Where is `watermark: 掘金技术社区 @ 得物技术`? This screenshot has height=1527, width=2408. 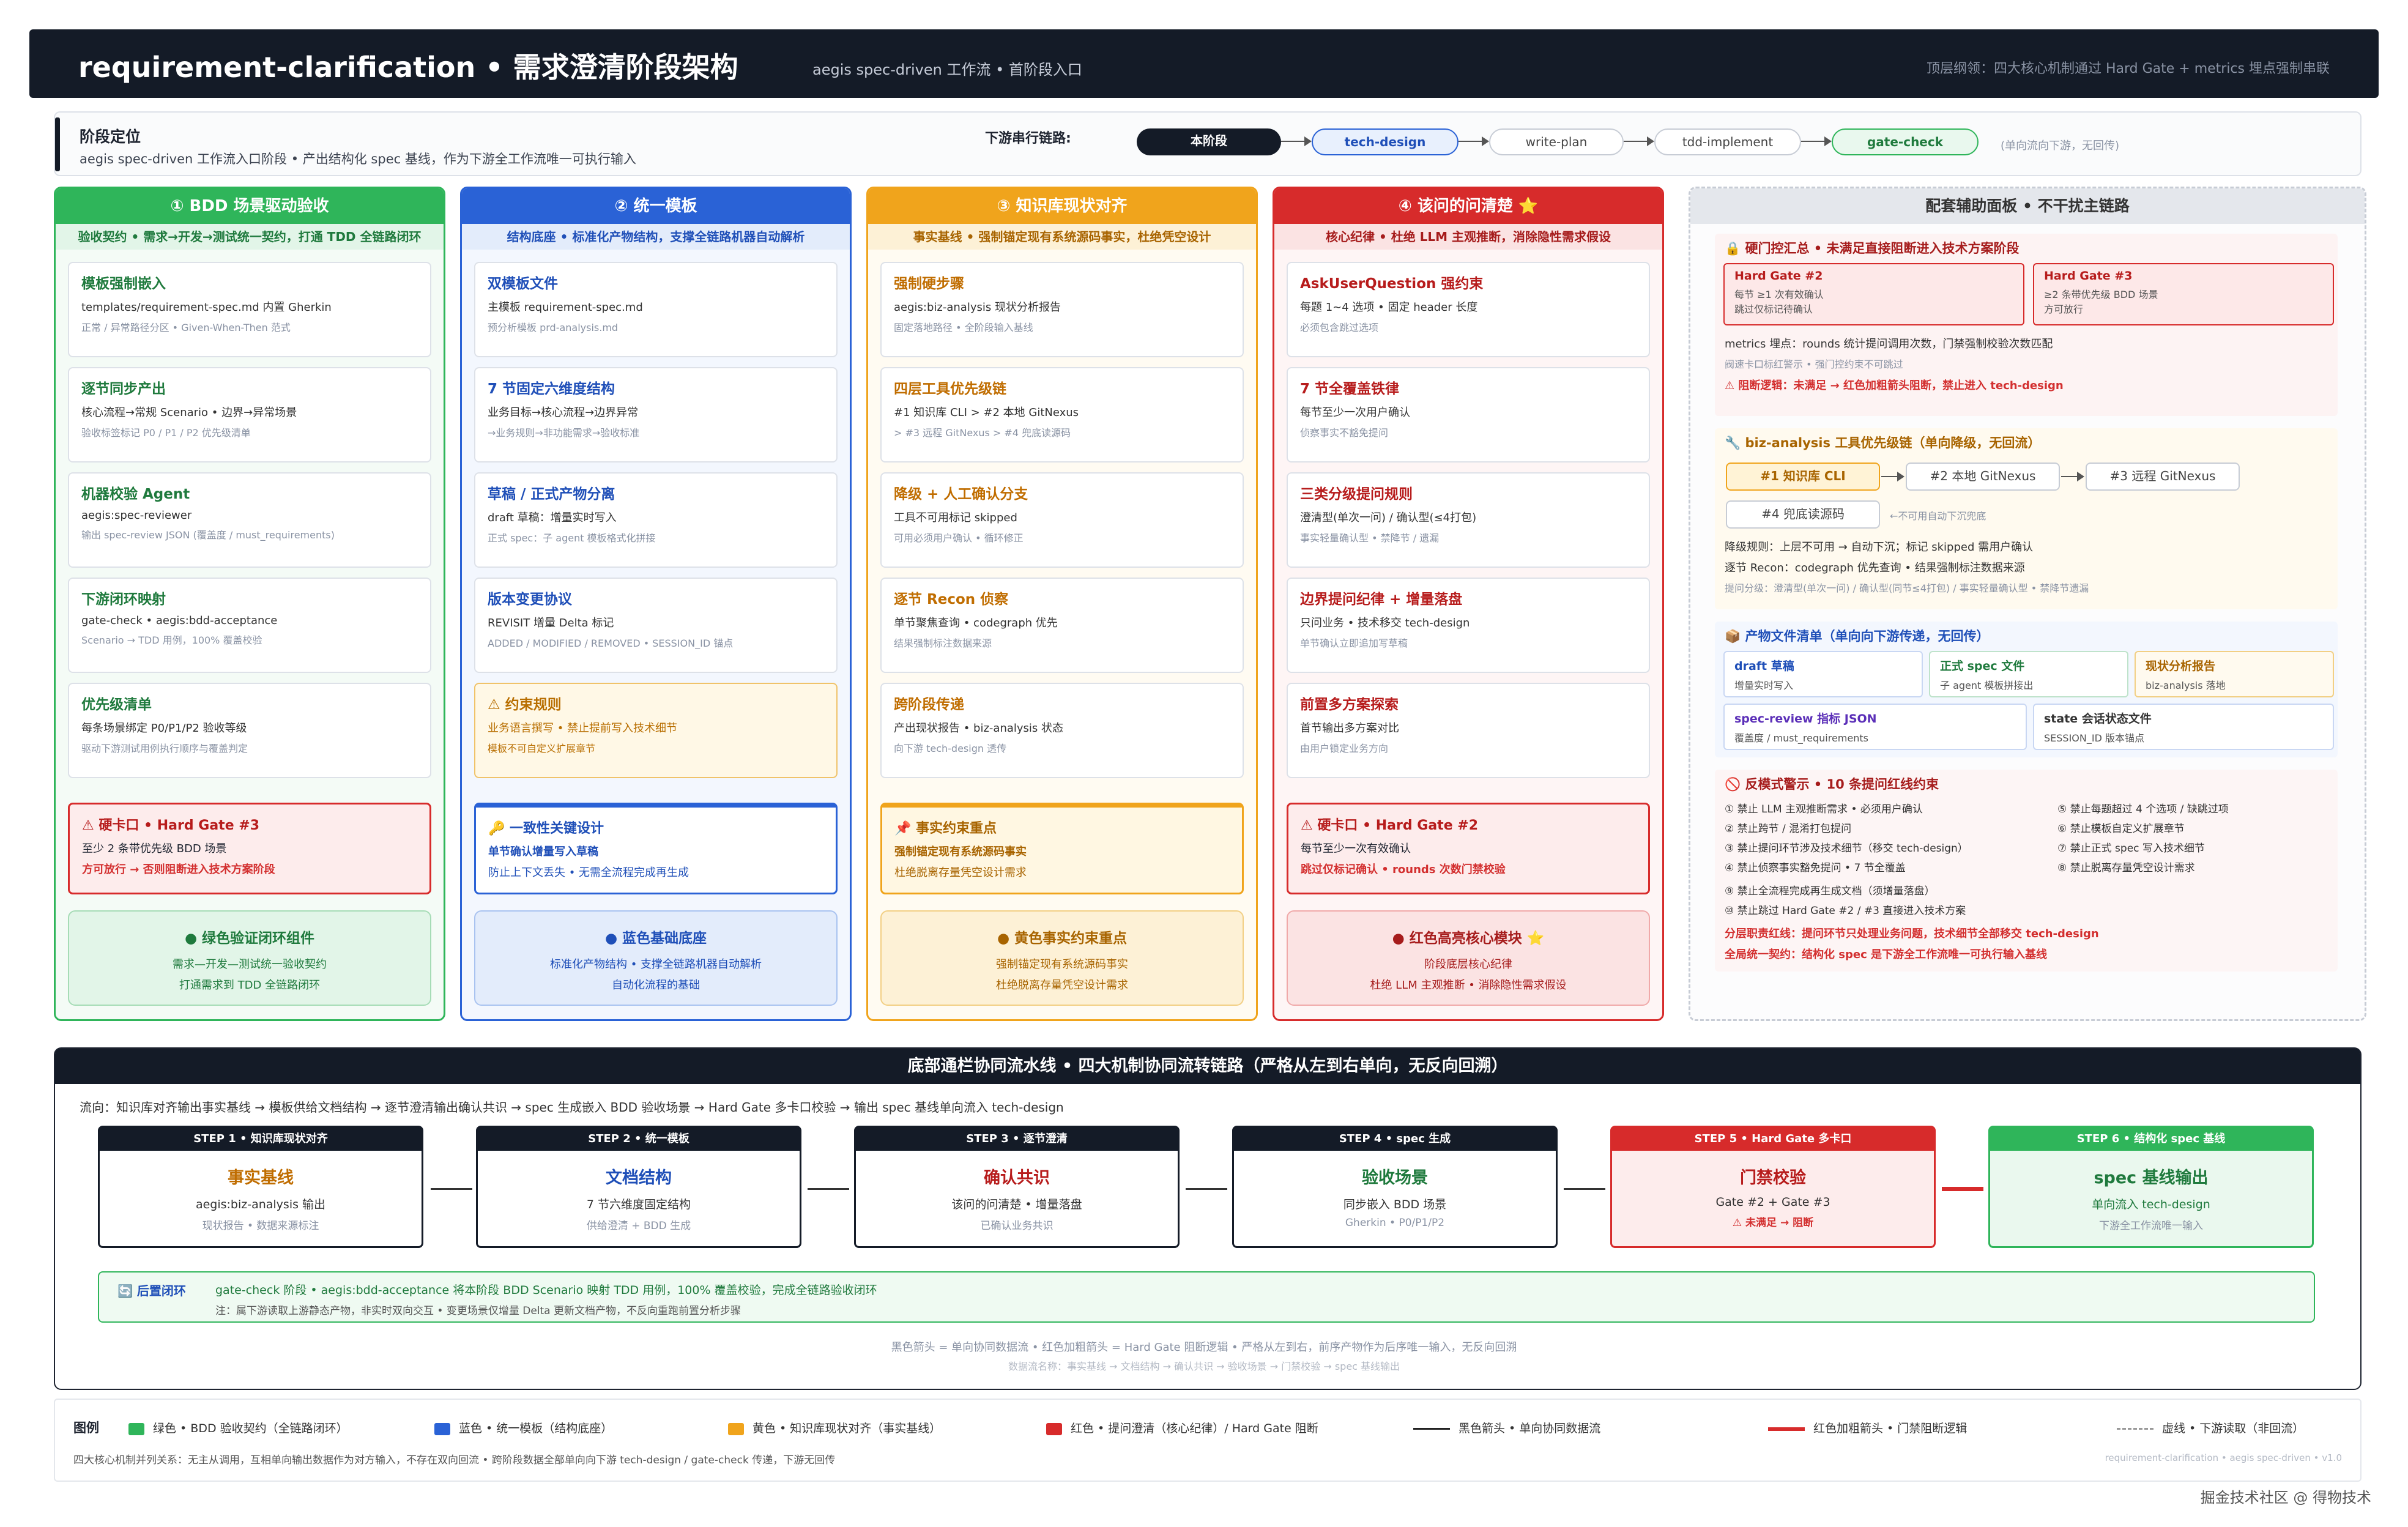 watermark: 掘金技术社区 @ 得物技术 is located at coordinates (2285, 1497).